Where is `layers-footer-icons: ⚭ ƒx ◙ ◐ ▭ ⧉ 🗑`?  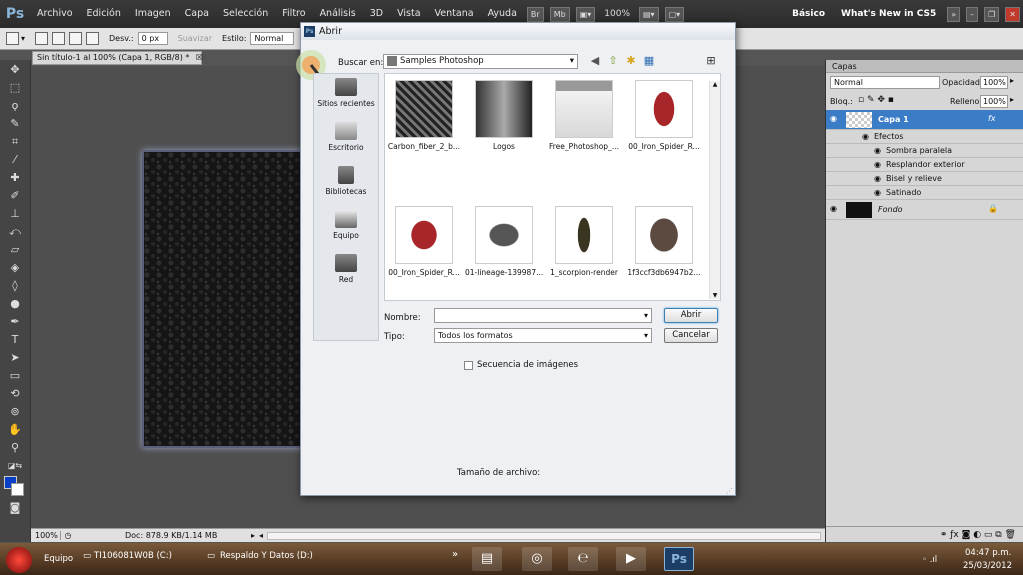 layers-footer-icons: ⚭ ƒx ◙ ◐ ▭ ⧉ 🗑 is located at coordinates (924, 534).